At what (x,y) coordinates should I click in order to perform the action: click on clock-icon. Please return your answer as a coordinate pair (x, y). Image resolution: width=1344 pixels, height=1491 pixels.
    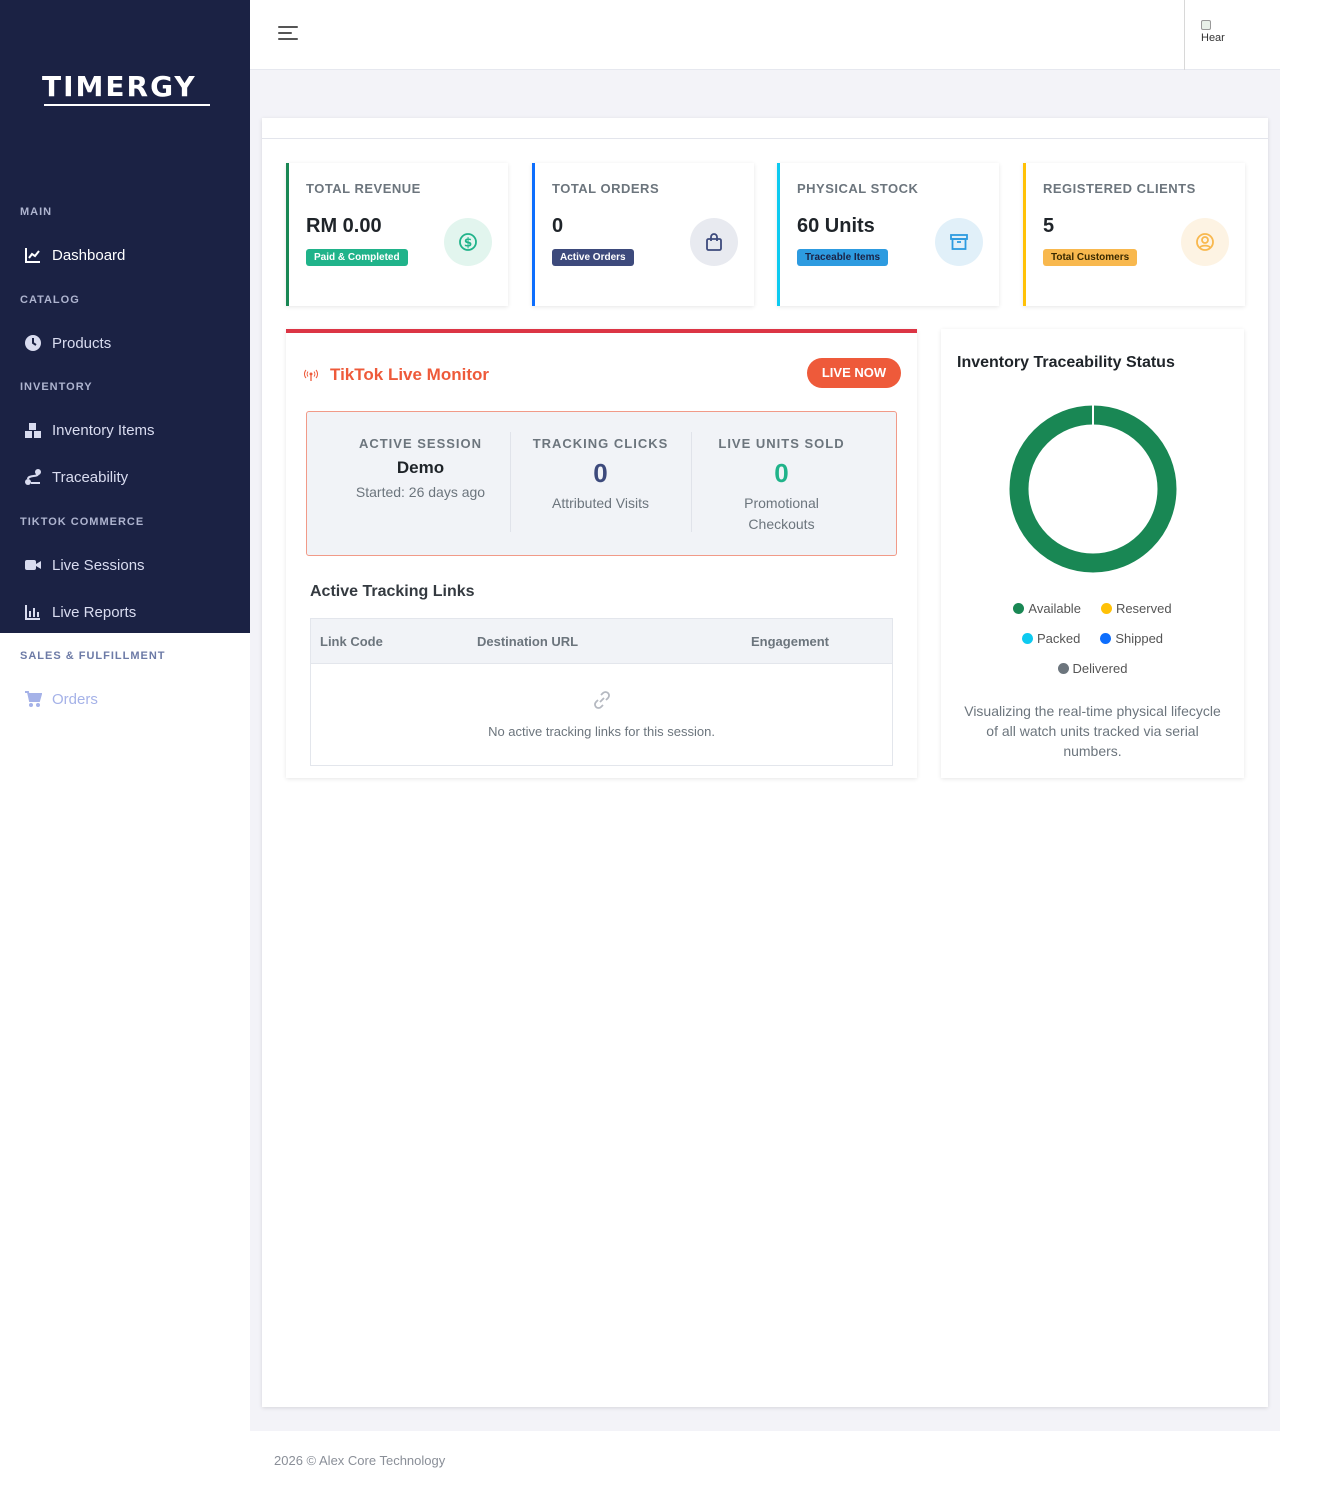
    Looking at the image, I should click on (33, 343).